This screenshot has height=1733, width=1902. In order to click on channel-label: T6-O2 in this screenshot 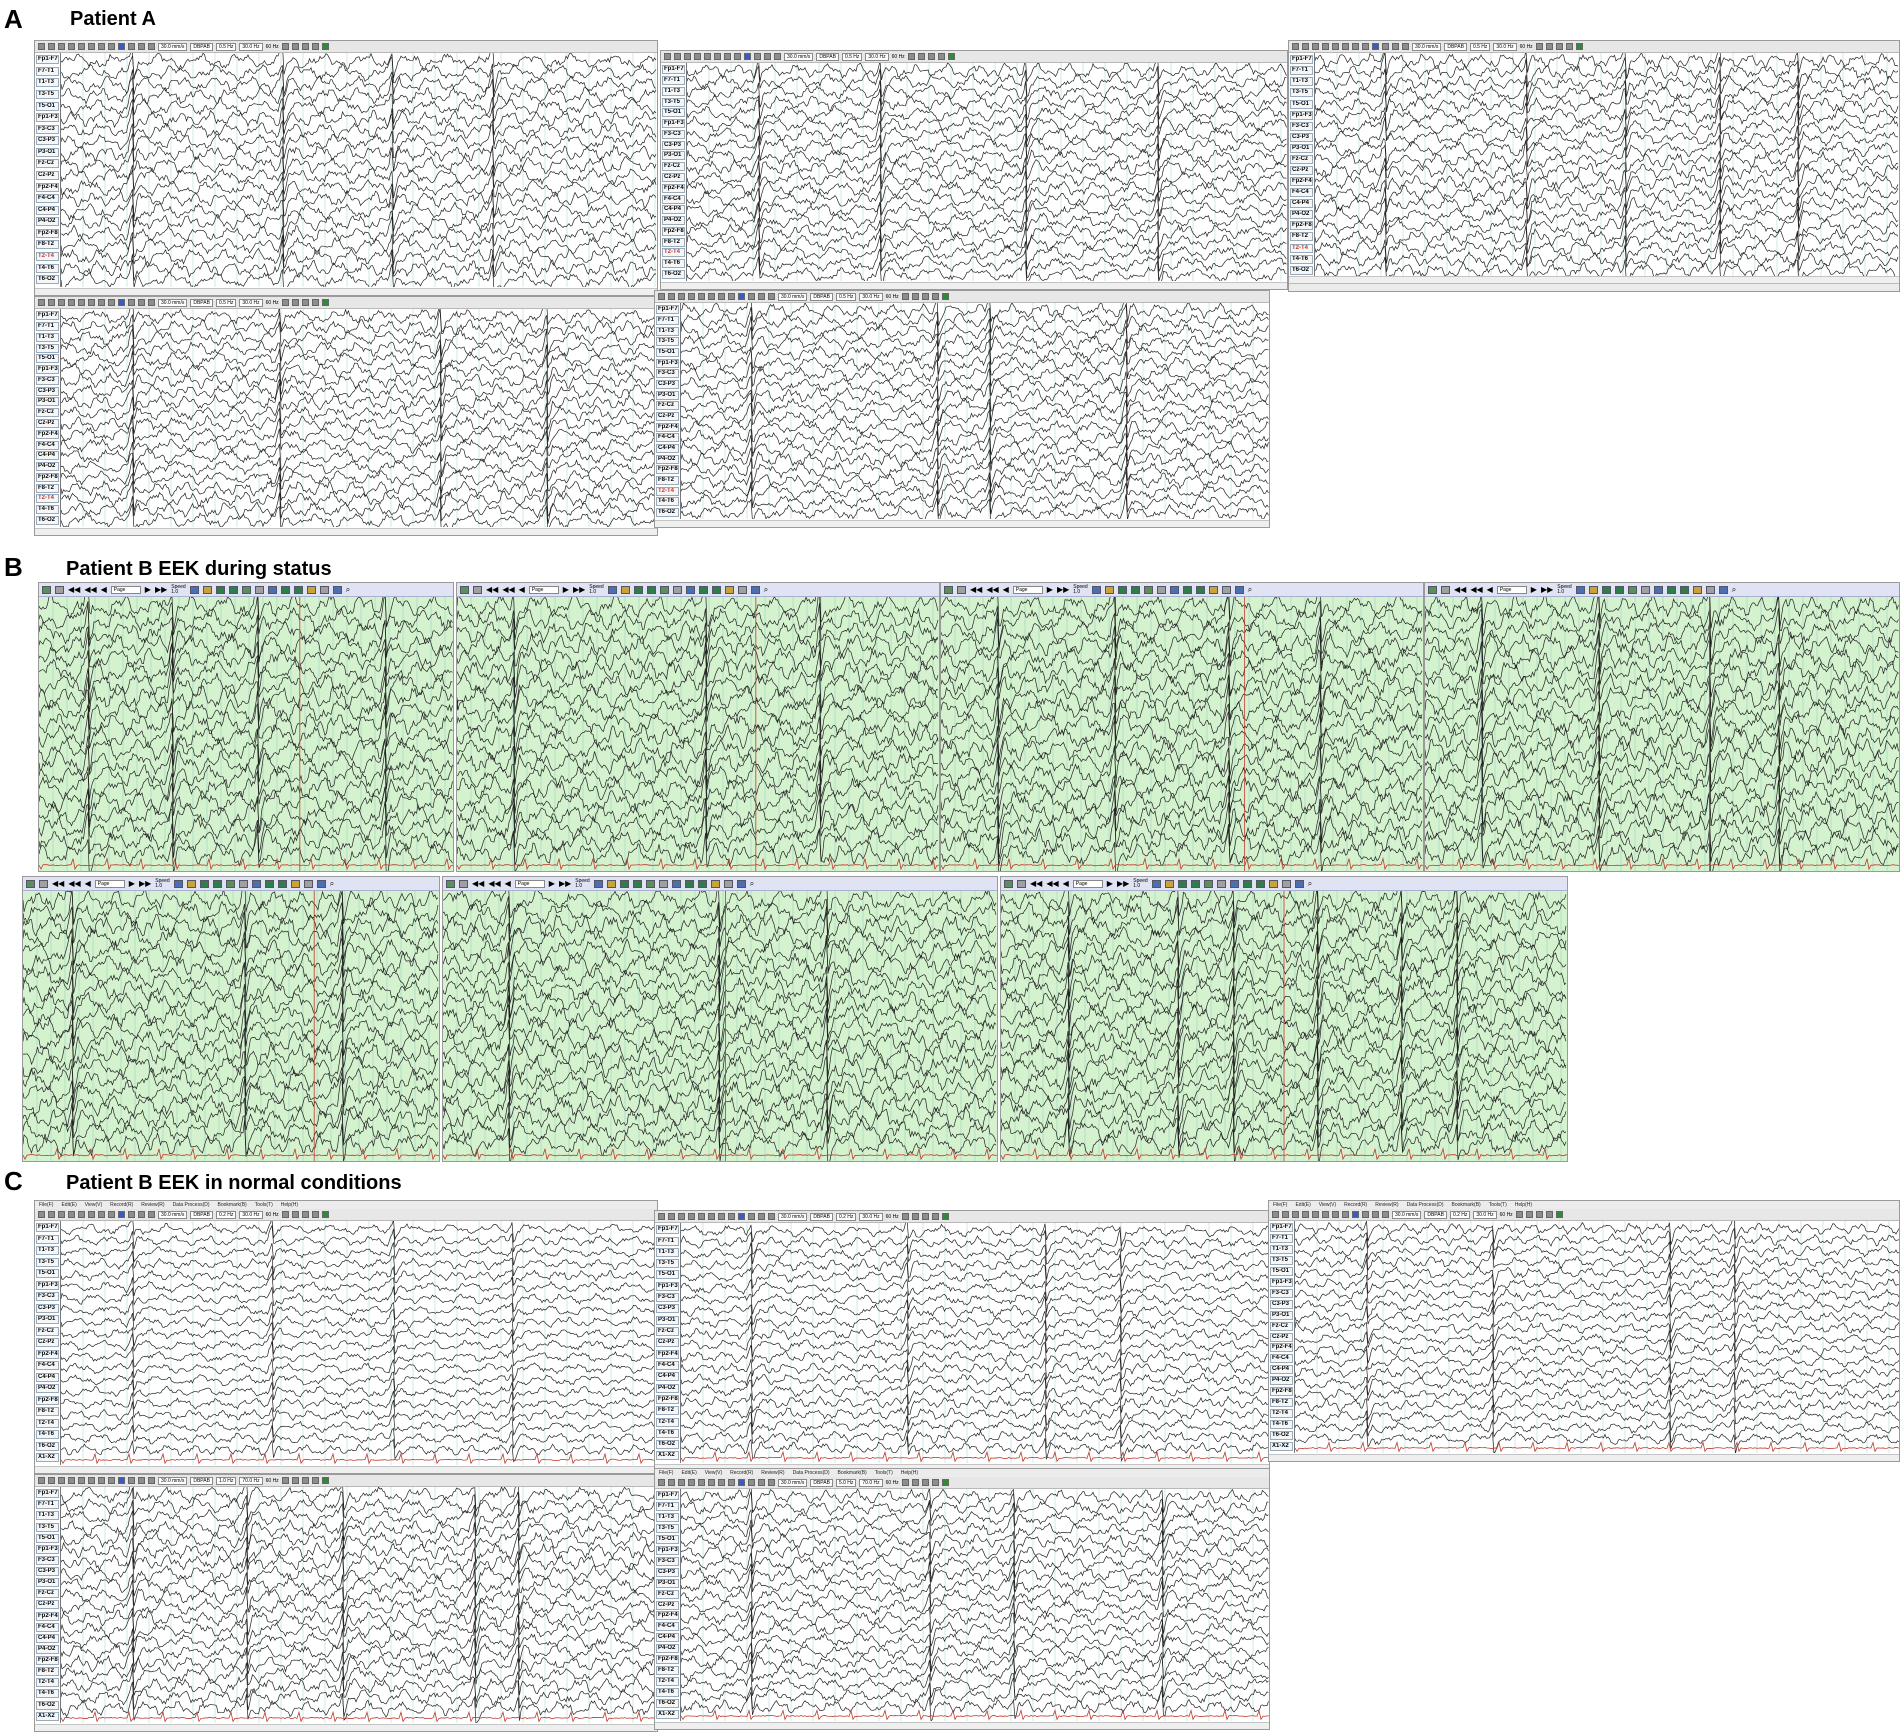, I will do `click(47, 1446)`.